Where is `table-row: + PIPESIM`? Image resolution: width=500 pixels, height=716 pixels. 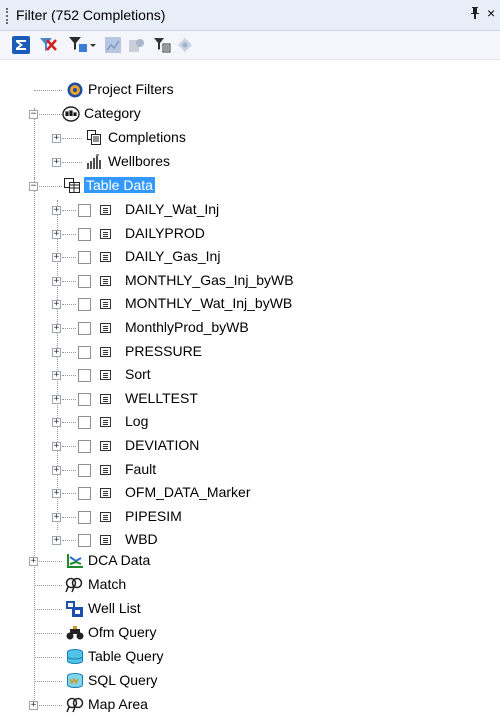 table-row: + PIPESIM is located at coordinates (250, 517).